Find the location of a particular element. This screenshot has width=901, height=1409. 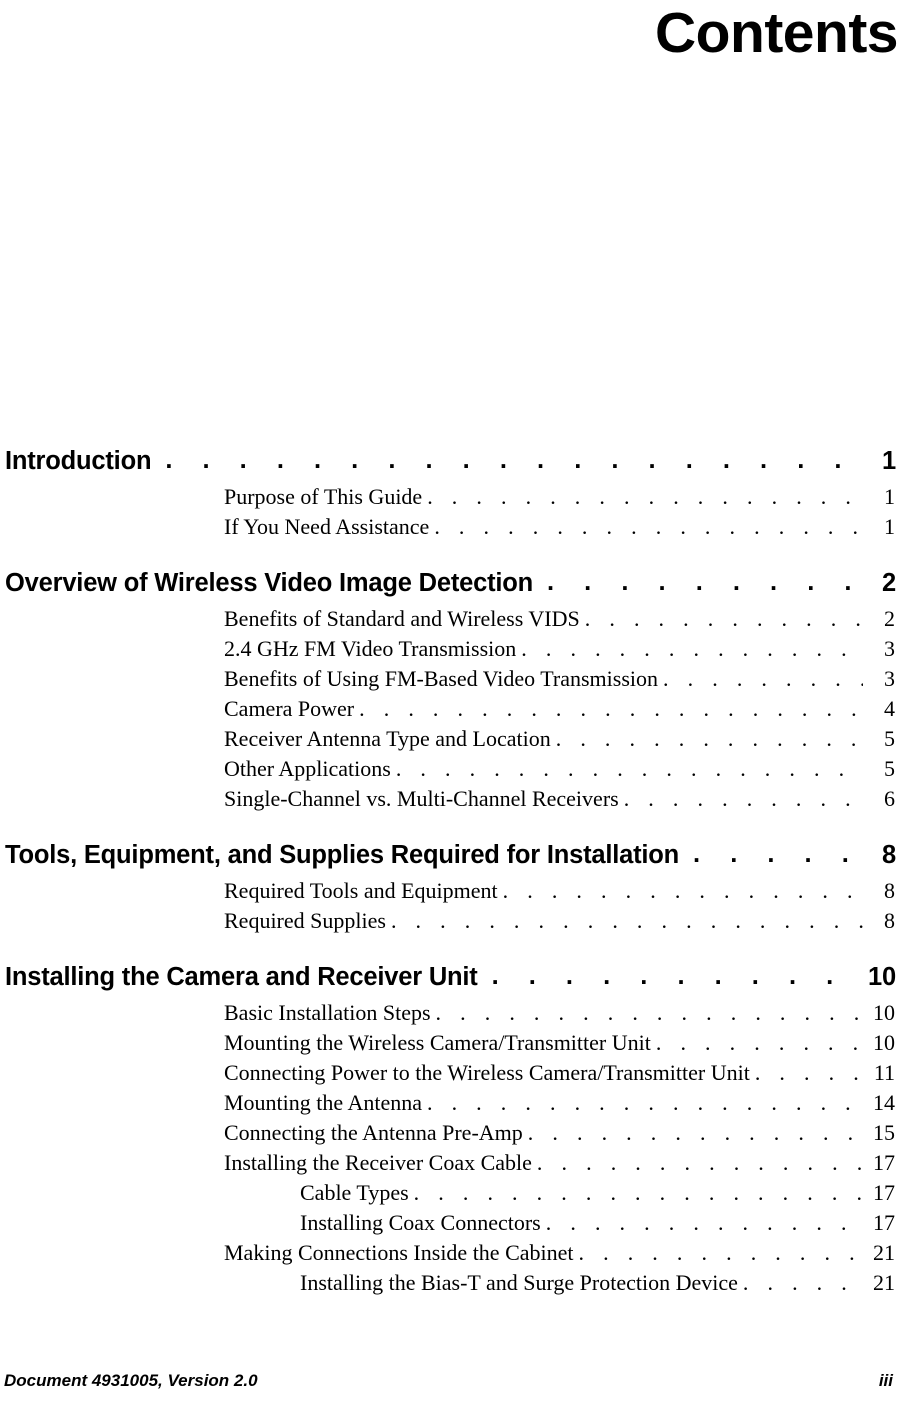

entry-label: Required Supplies is located at coordinates (305, 920).